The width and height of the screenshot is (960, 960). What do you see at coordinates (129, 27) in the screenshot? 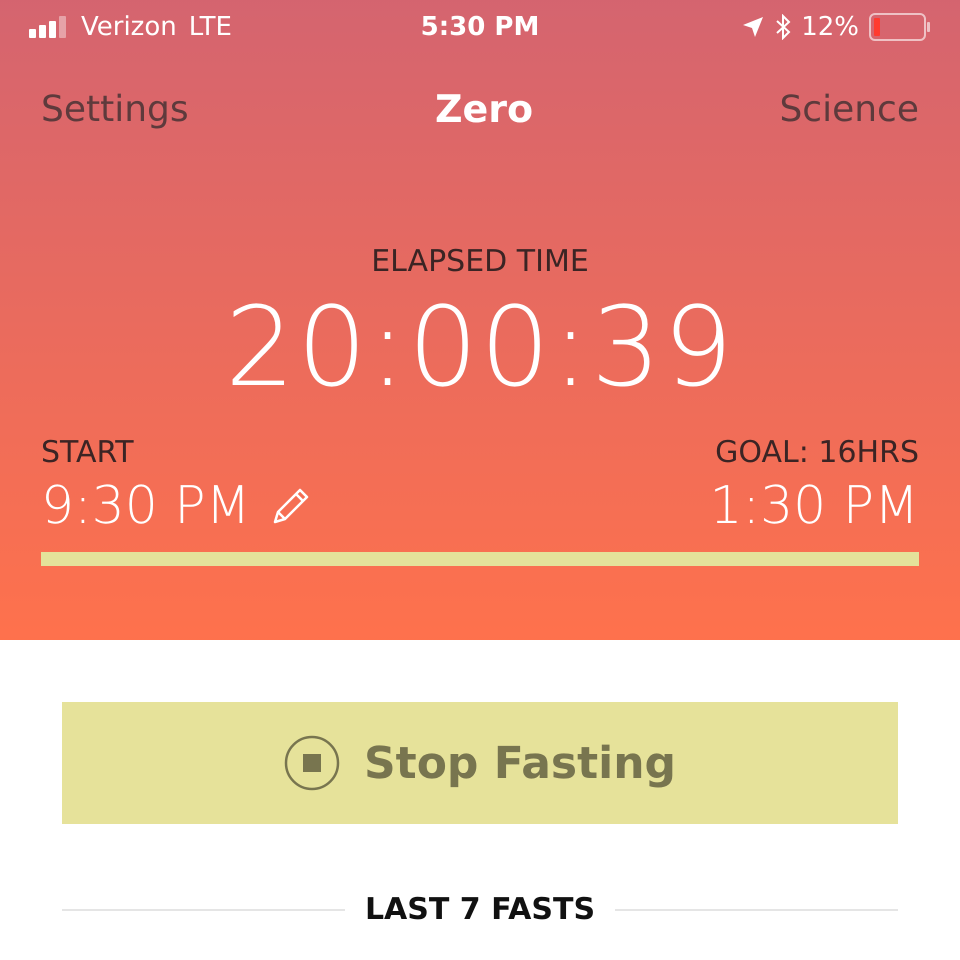
I see `carrier-name: Verizon` at bounding box center [129, 27].